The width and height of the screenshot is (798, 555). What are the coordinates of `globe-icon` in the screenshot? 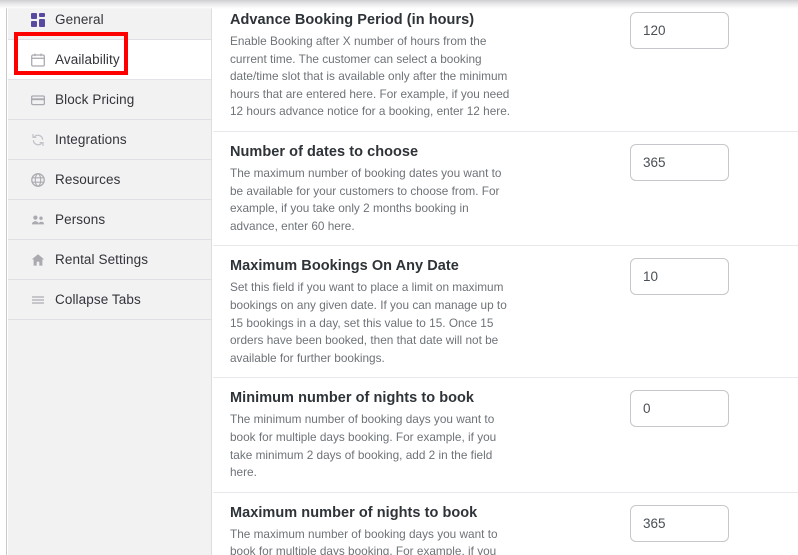 It's located at (38, 180).